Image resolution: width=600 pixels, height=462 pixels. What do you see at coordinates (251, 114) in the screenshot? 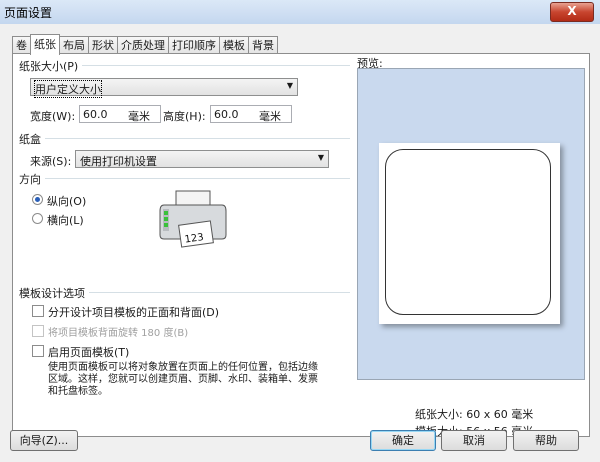
I see `height-field: 60.0 毫米` at bounding box center [251, 114].